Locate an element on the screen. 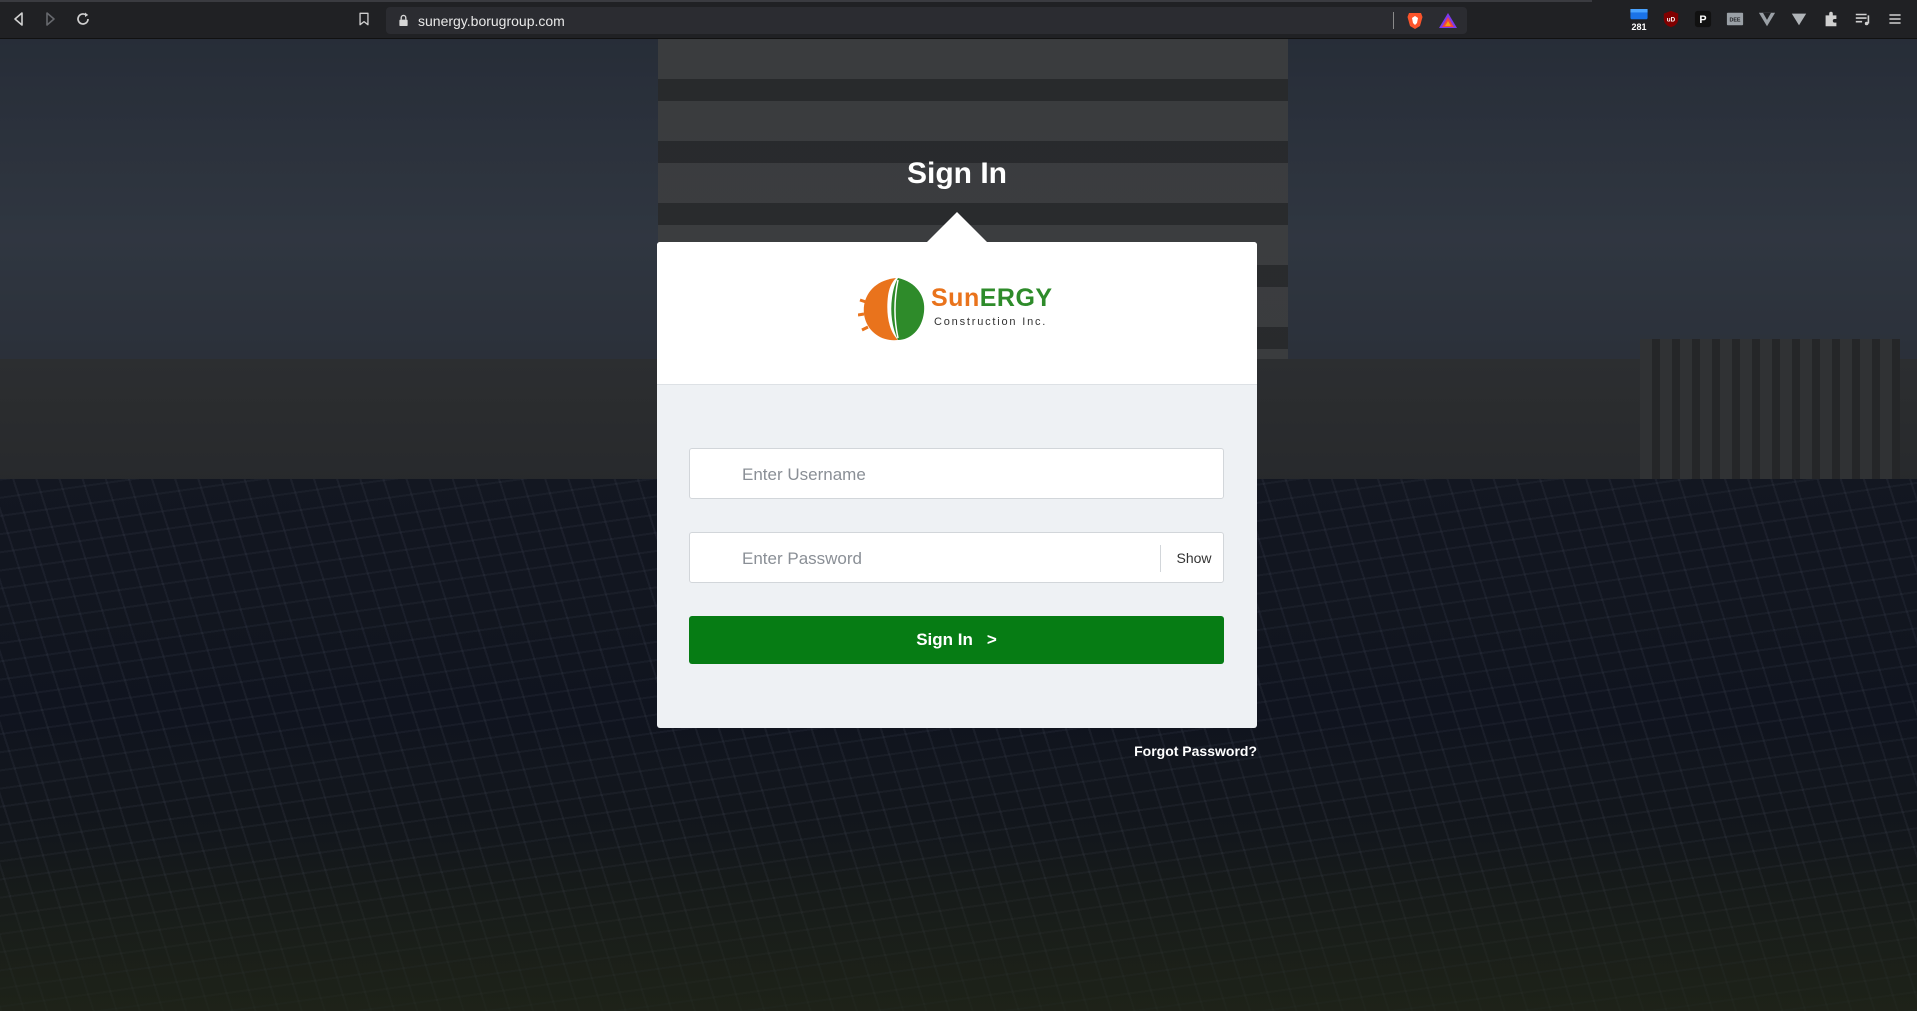  forward-button is located at coordinates (50, 19).